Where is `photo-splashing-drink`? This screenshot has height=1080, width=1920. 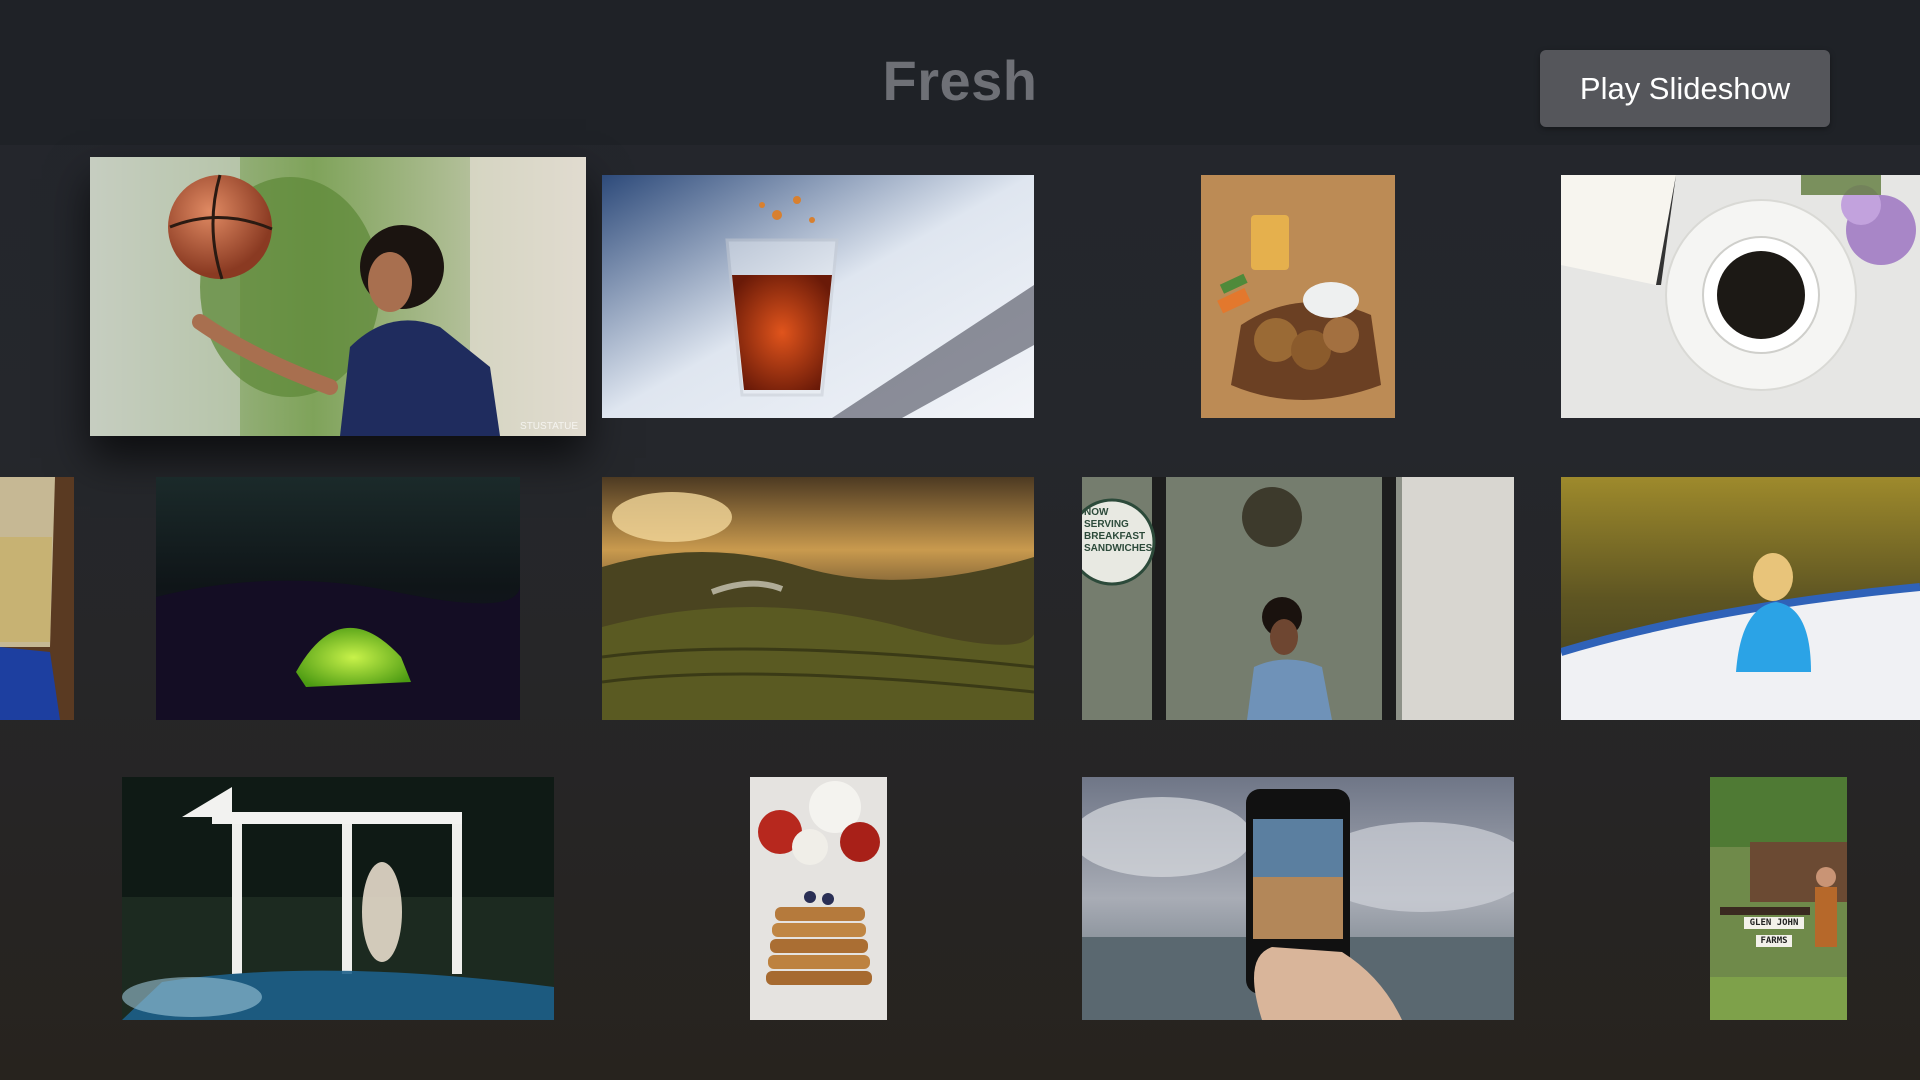
photo-splashing-drink is located at coordinates (818, 296).